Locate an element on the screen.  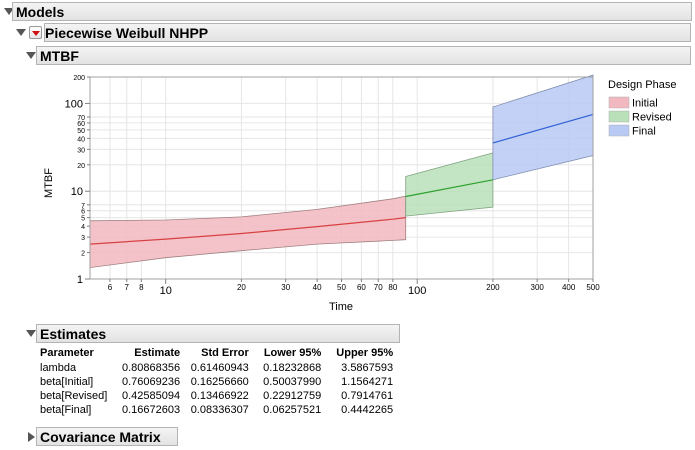
legend-title: Design Phase is located at coordinates (642, 85).